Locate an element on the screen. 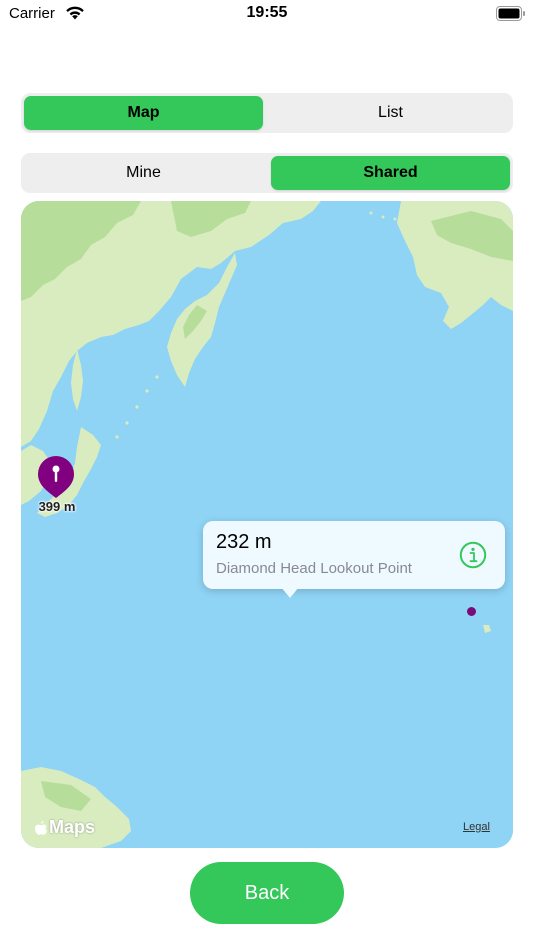 The image size is (534, 950). clock: 19:55 is located at coordinates (267, 12).